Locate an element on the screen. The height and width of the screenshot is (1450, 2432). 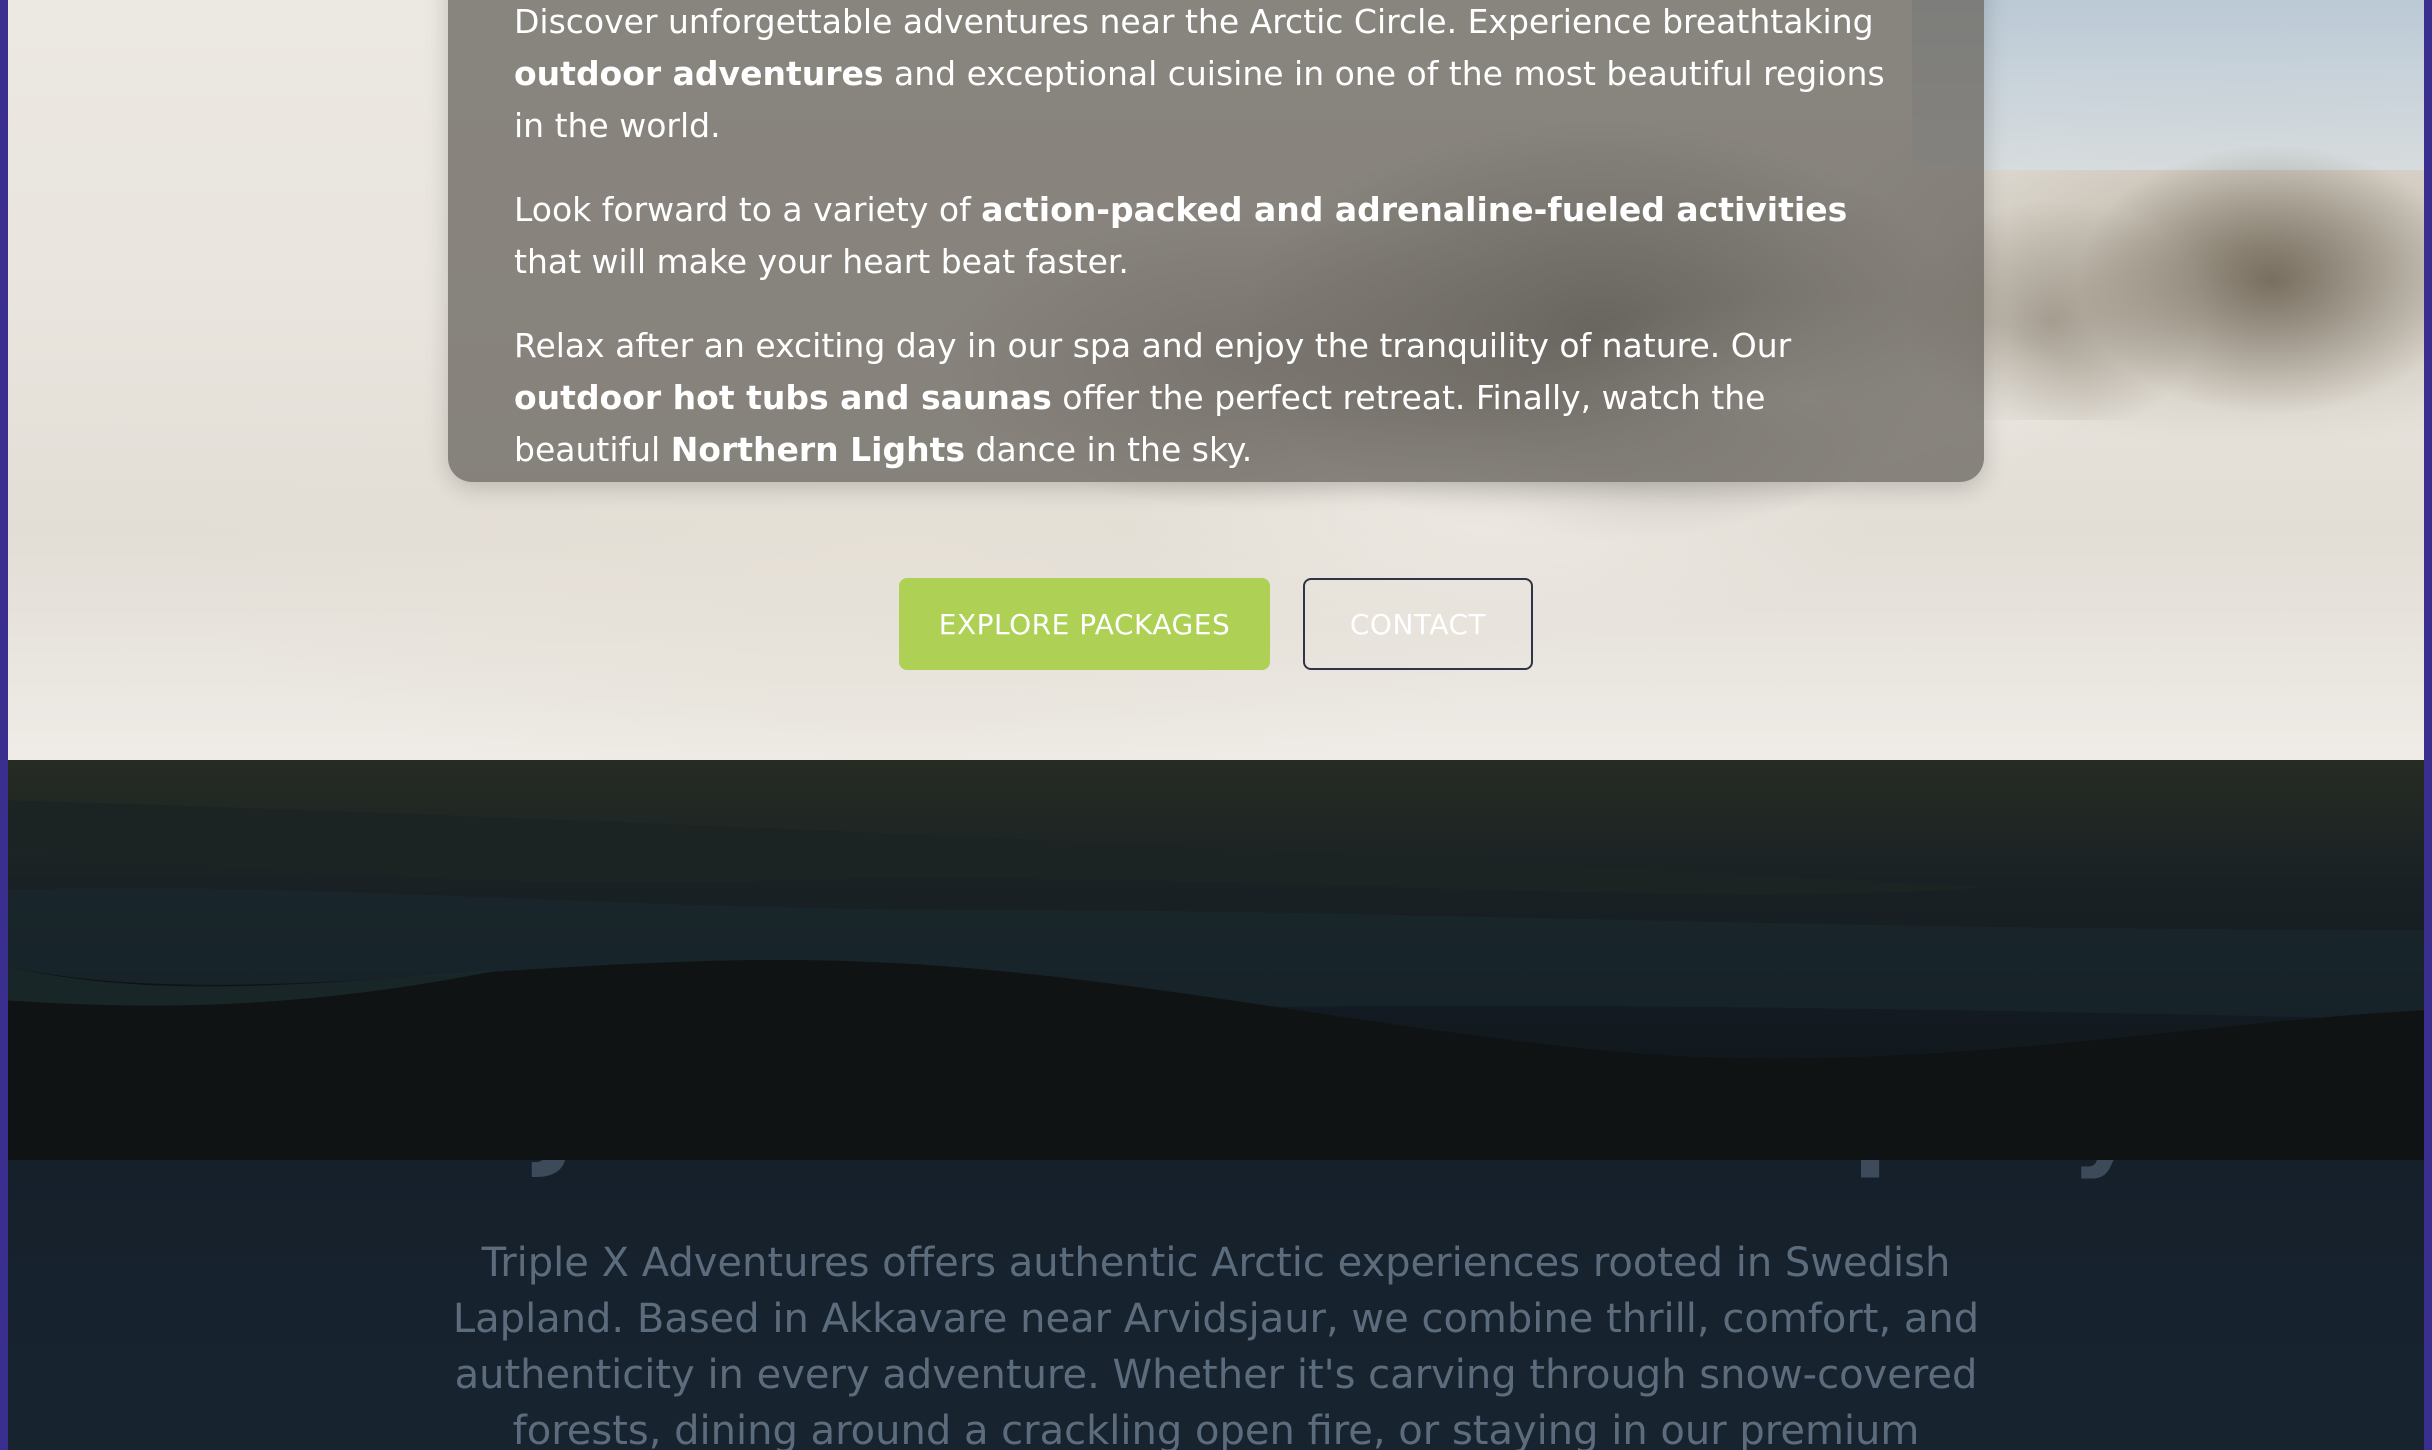
explore-packages-button: EXPLORE PACKAGES is located at coordinates (1084, 624).